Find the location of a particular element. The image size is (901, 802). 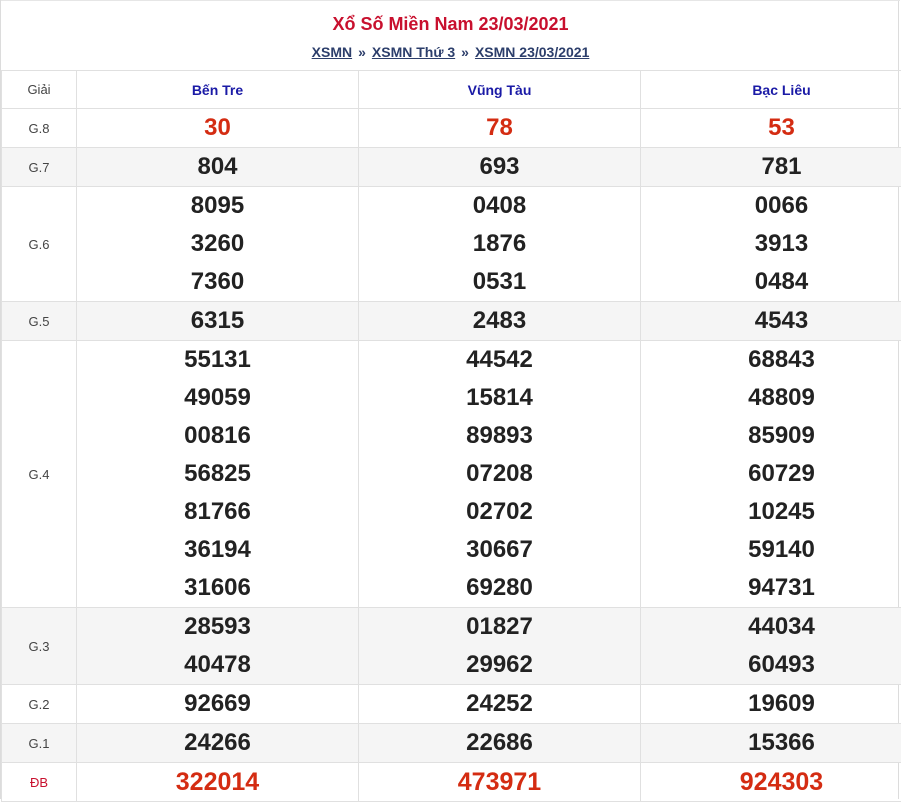

prize-label: G.7 is located at coordinates (39, 167).